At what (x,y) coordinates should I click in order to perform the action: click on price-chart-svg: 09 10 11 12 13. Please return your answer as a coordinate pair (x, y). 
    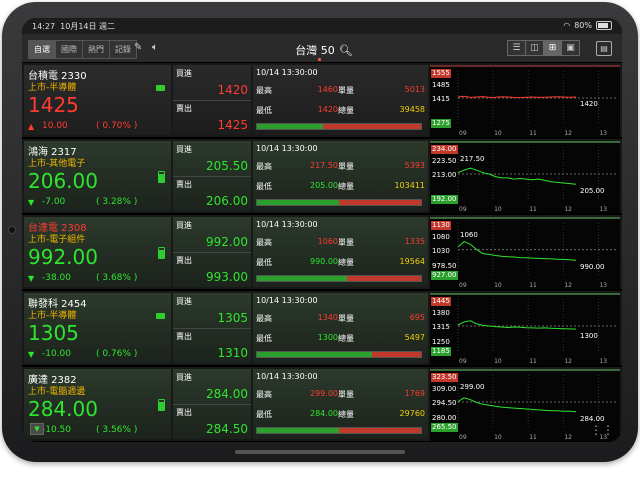
    Looking at the image, I should click on (536, 180).